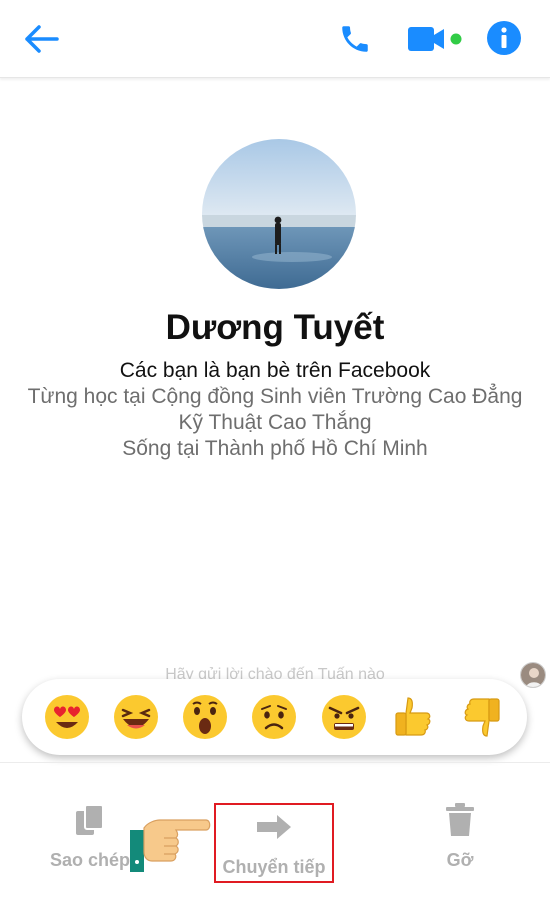 Image resolution: width=550 pixels, height=906 pixels. I want to click on laughing-emoji-icon, so click(136, 717).